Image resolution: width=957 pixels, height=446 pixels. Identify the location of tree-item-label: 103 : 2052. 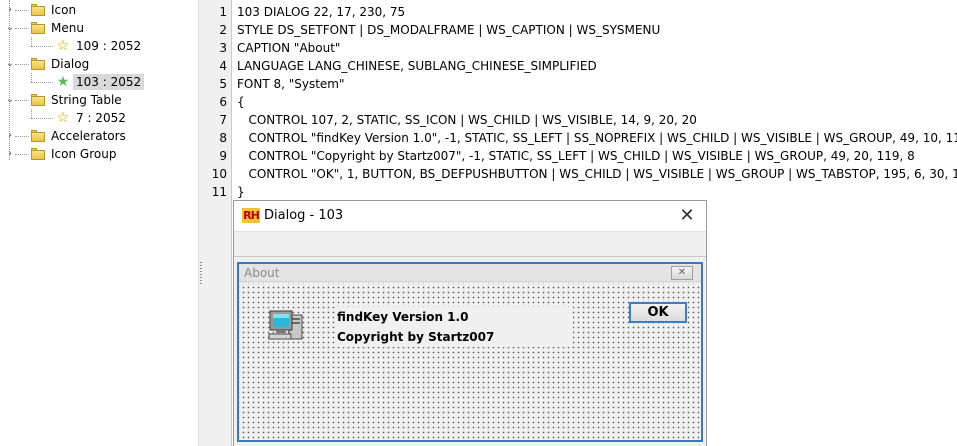
(109, 82).